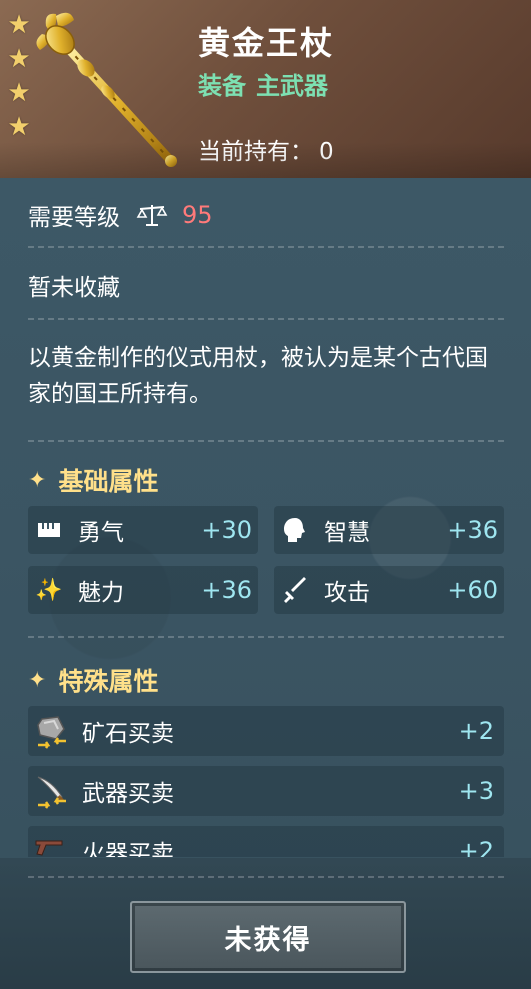 This screenshot has width=531, height=989. I want to click on attr-wisdom: 智慧 +36, so click(389, 530).